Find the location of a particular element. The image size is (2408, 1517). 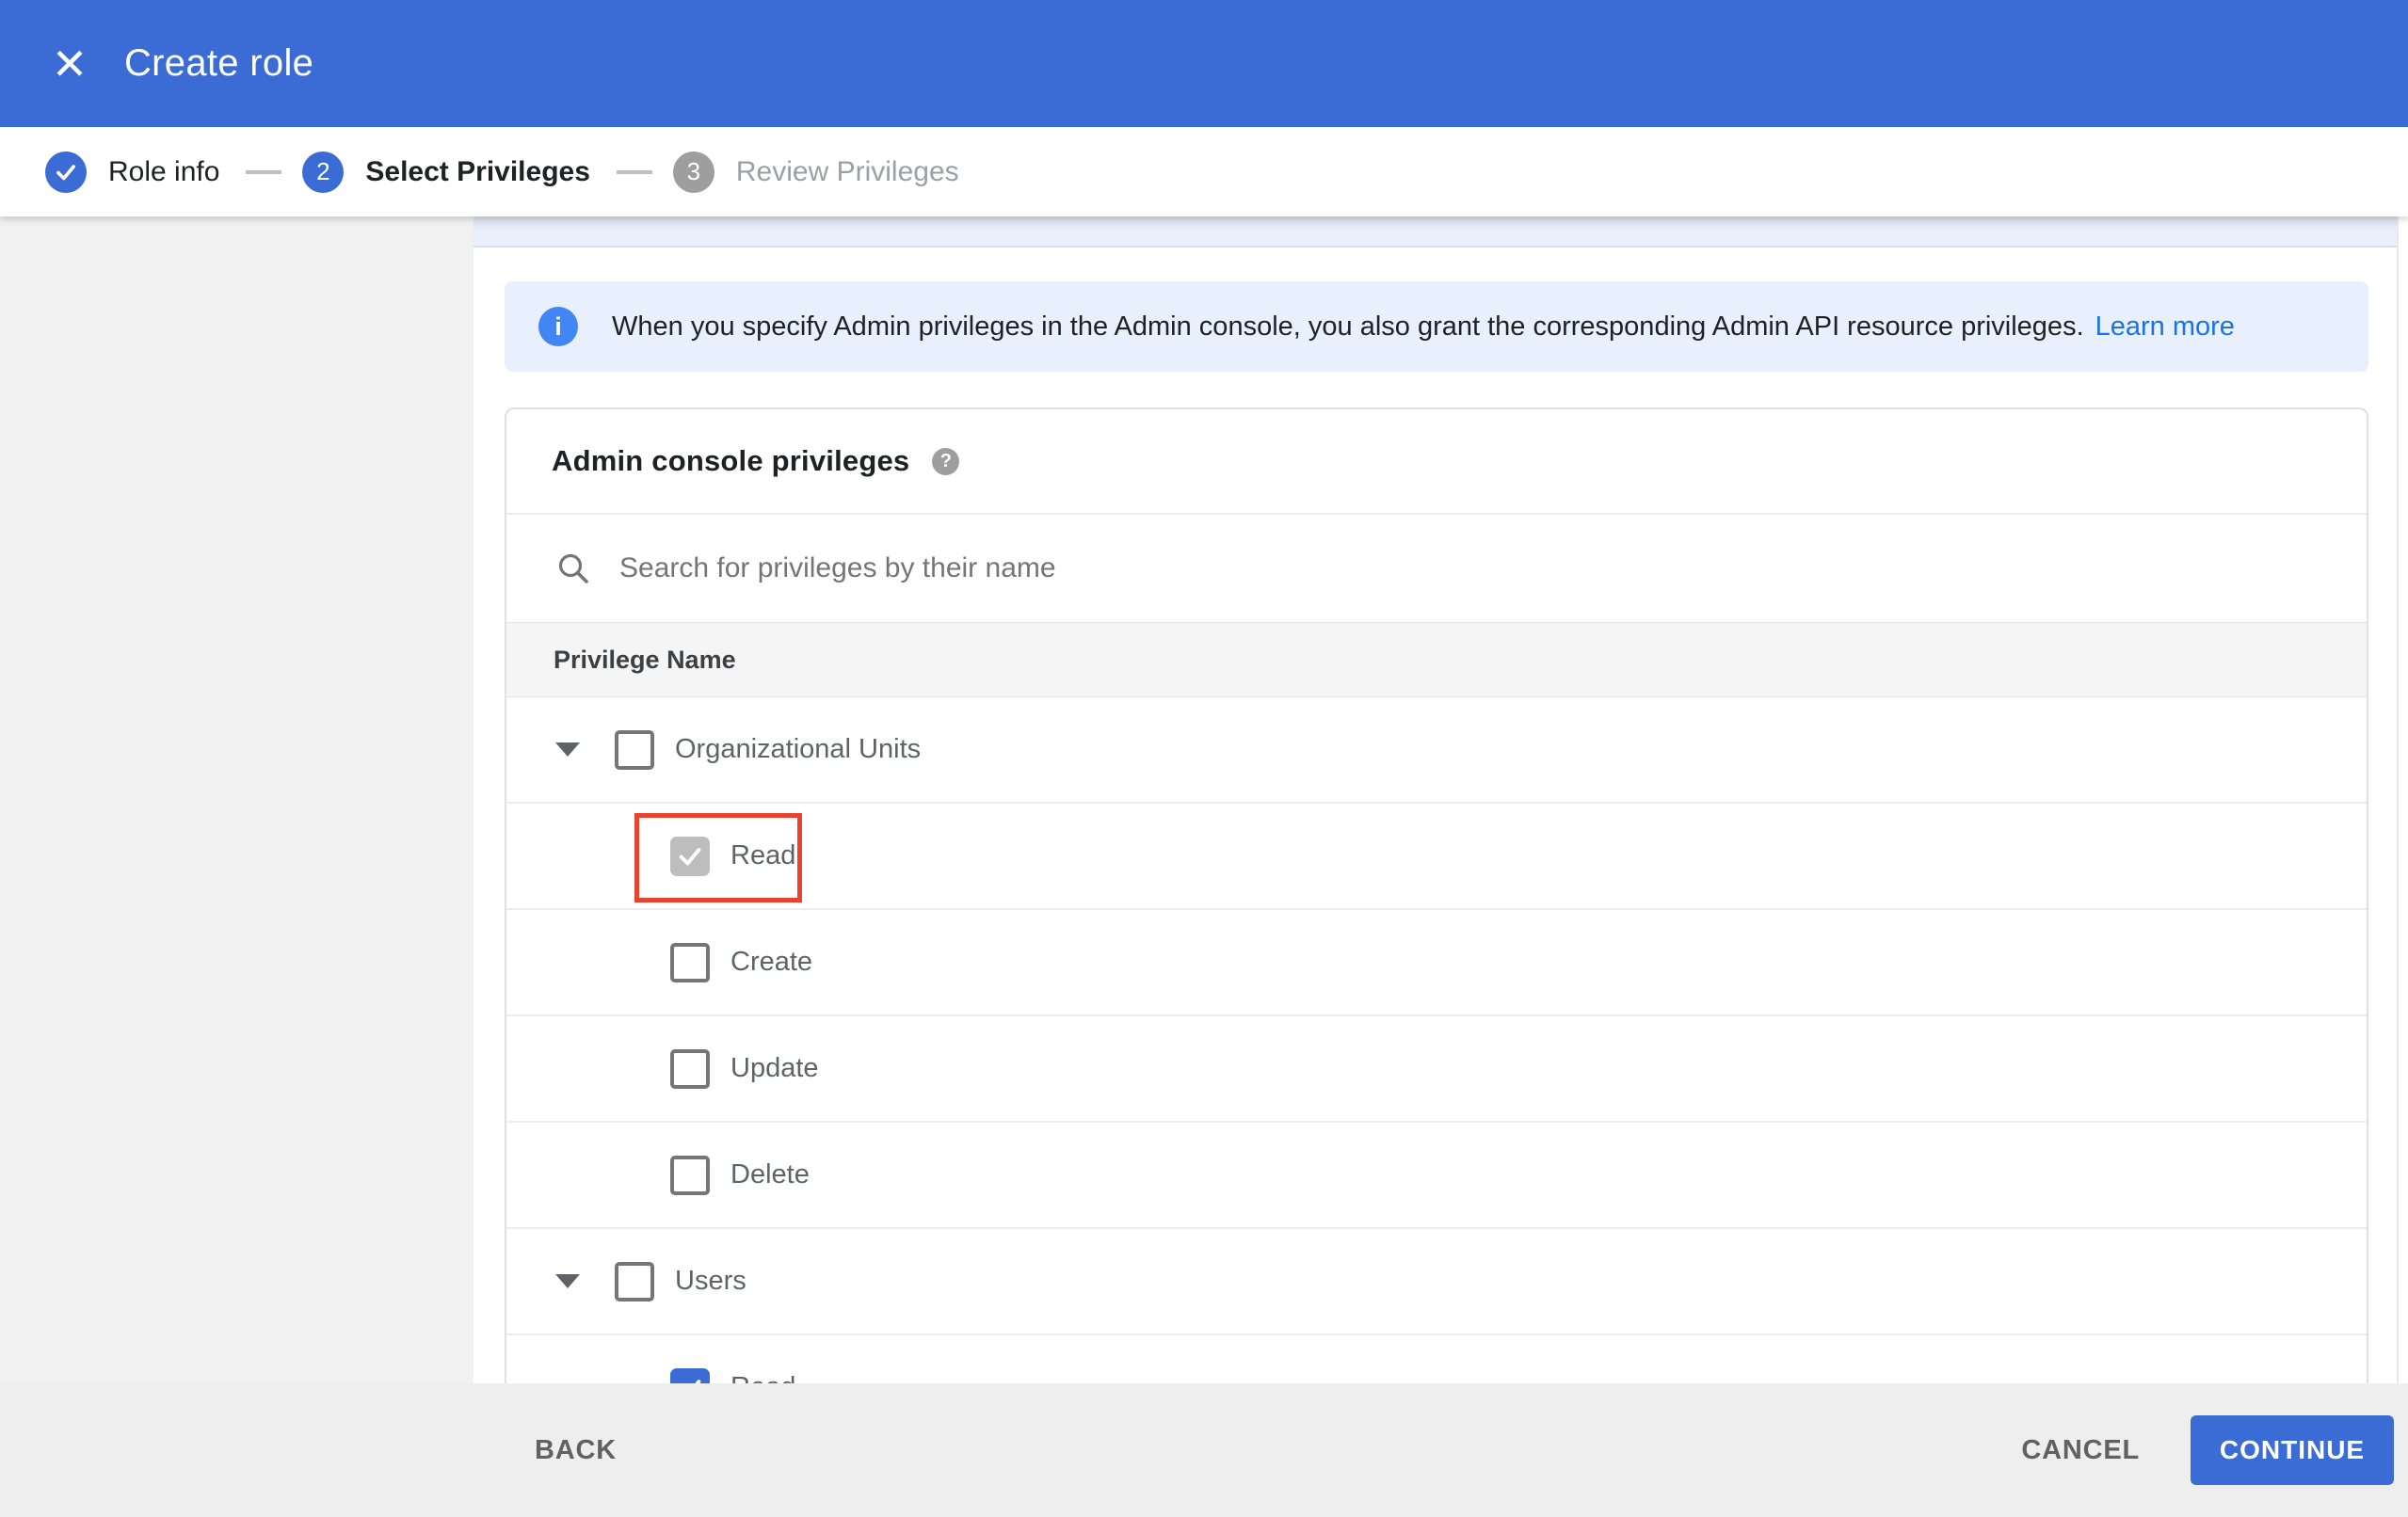

privilege-label: Users is located at coordinates (710, 1281).